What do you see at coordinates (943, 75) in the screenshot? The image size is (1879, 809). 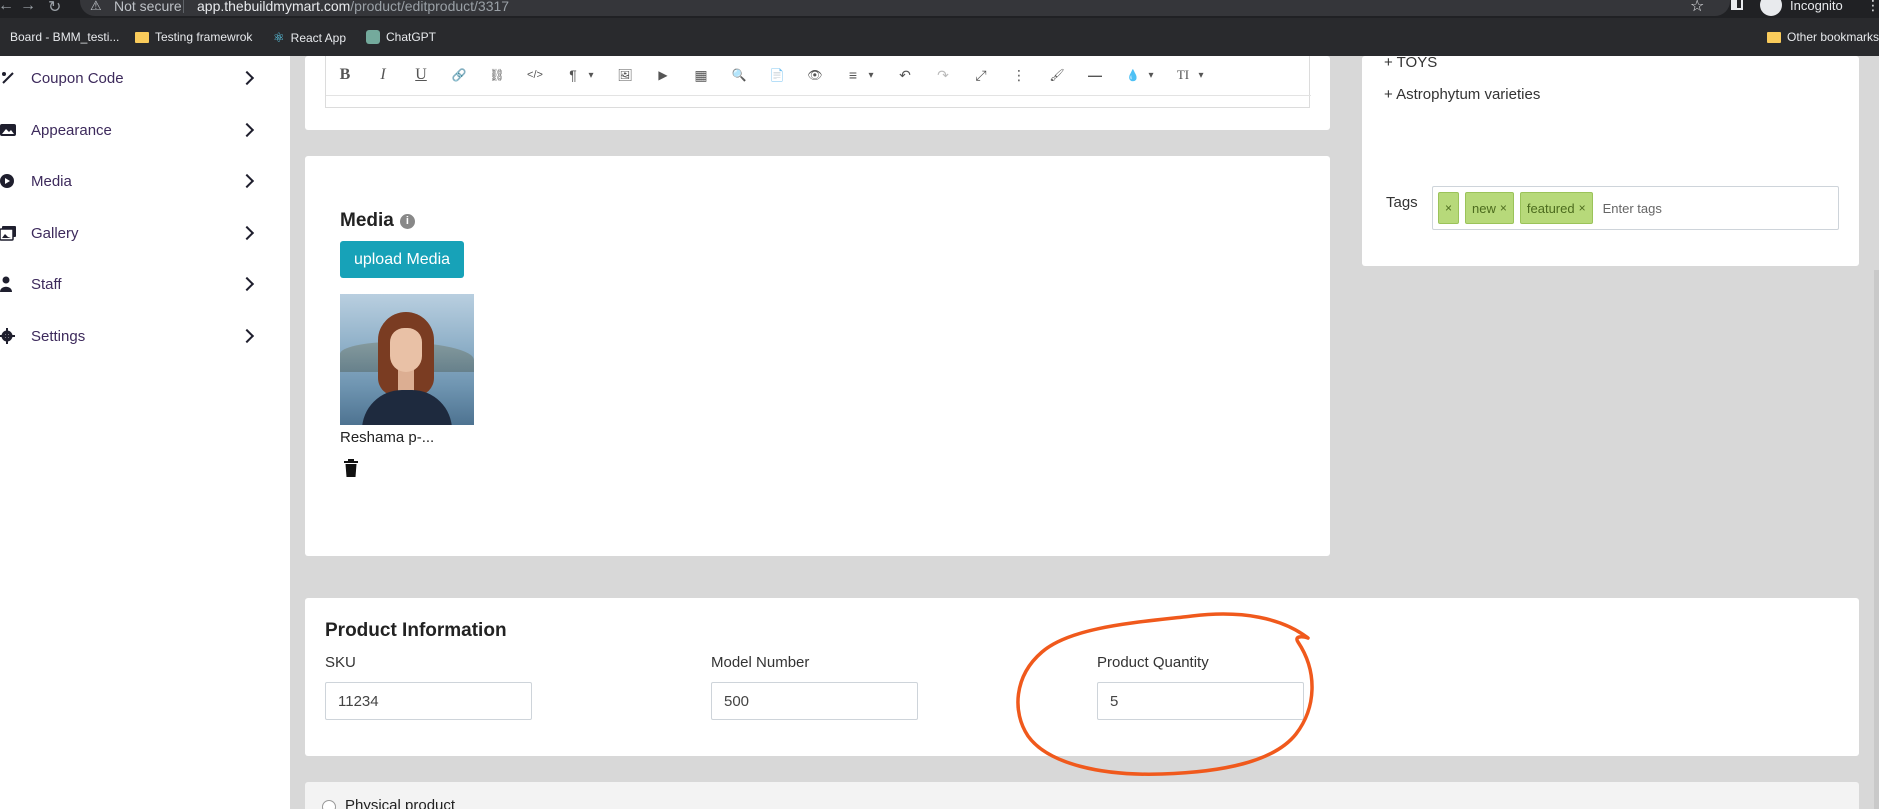 I see `redo-button: ↷` at bounding box center [943, 75].